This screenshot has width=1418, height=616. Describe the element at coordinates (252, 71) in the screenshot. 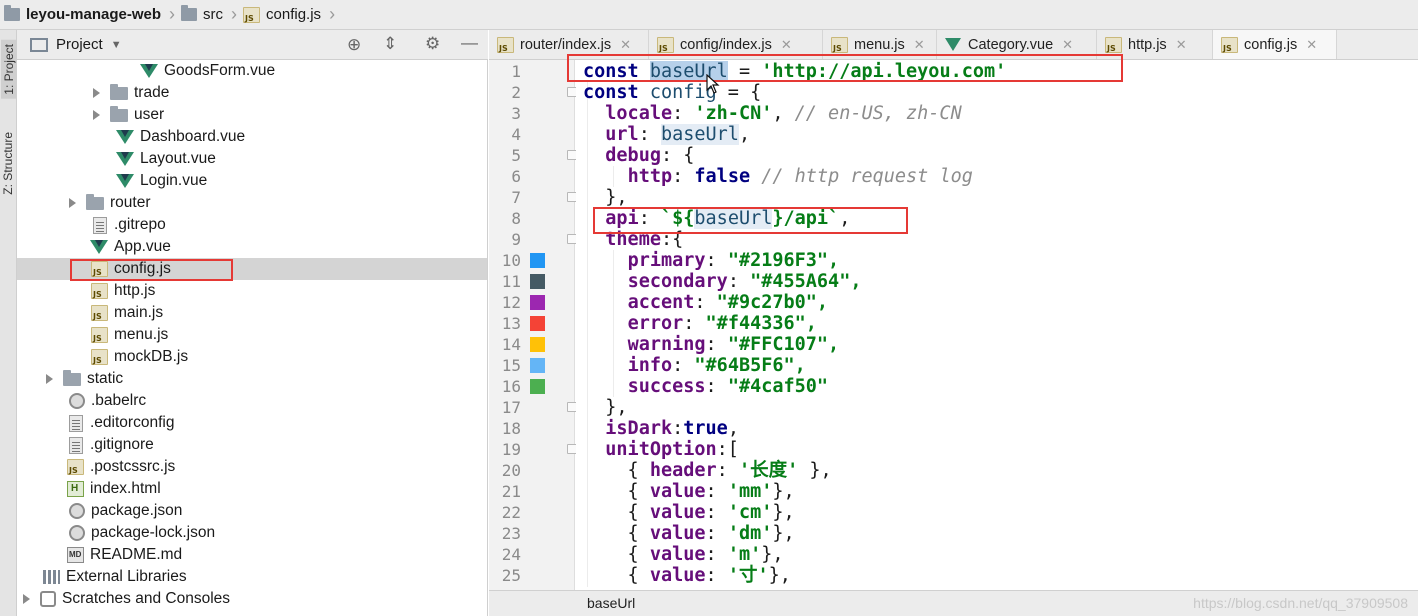

I see `tree-item-goodsform: GoodsForm.vue` at that location.